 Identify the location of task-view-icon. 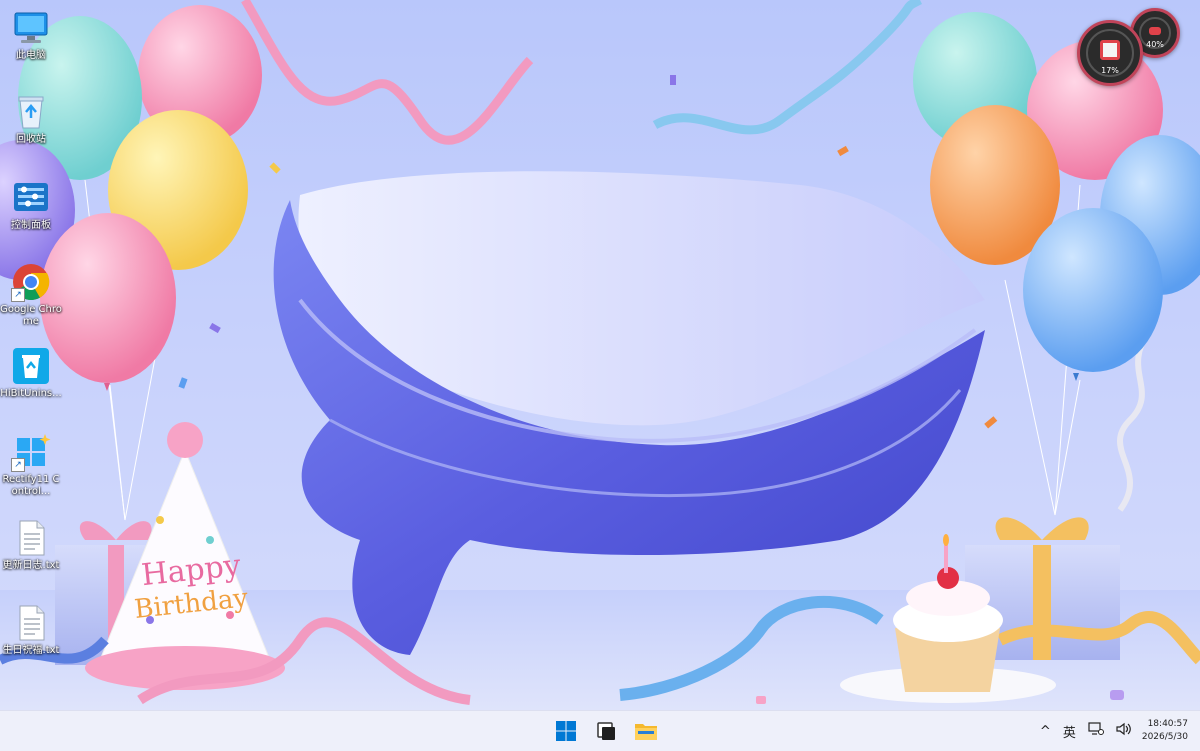
(606, 731).